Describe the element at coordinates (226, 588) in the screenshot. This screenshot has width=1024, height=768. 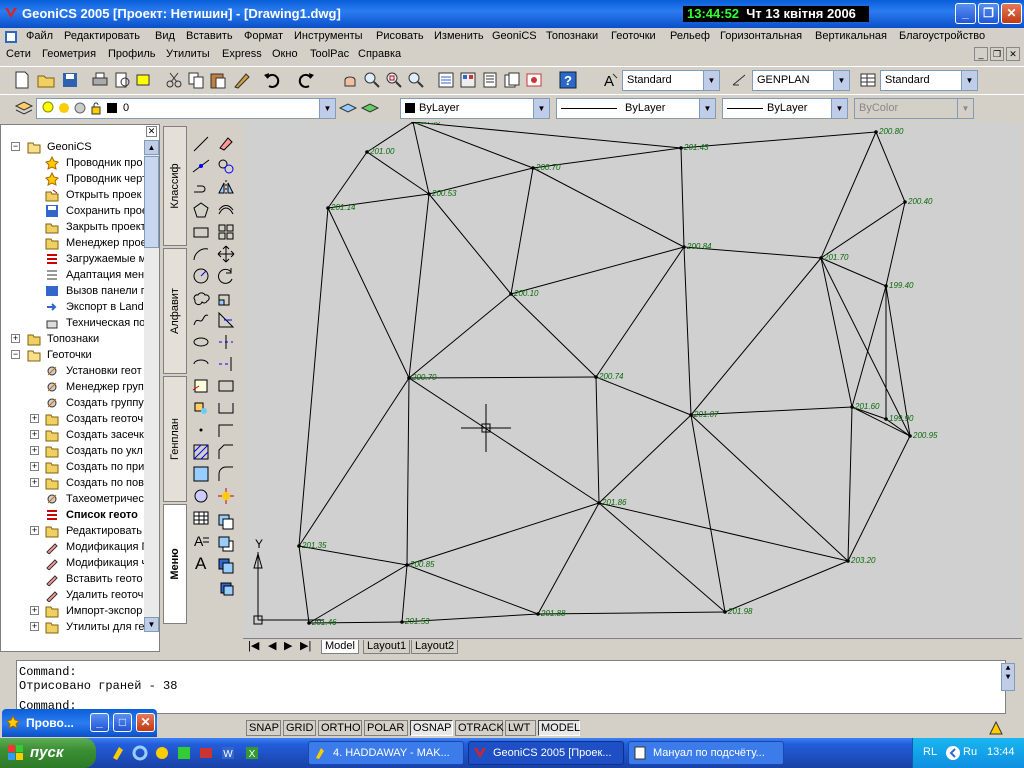
I see `draw-order-under-icon` at that location.